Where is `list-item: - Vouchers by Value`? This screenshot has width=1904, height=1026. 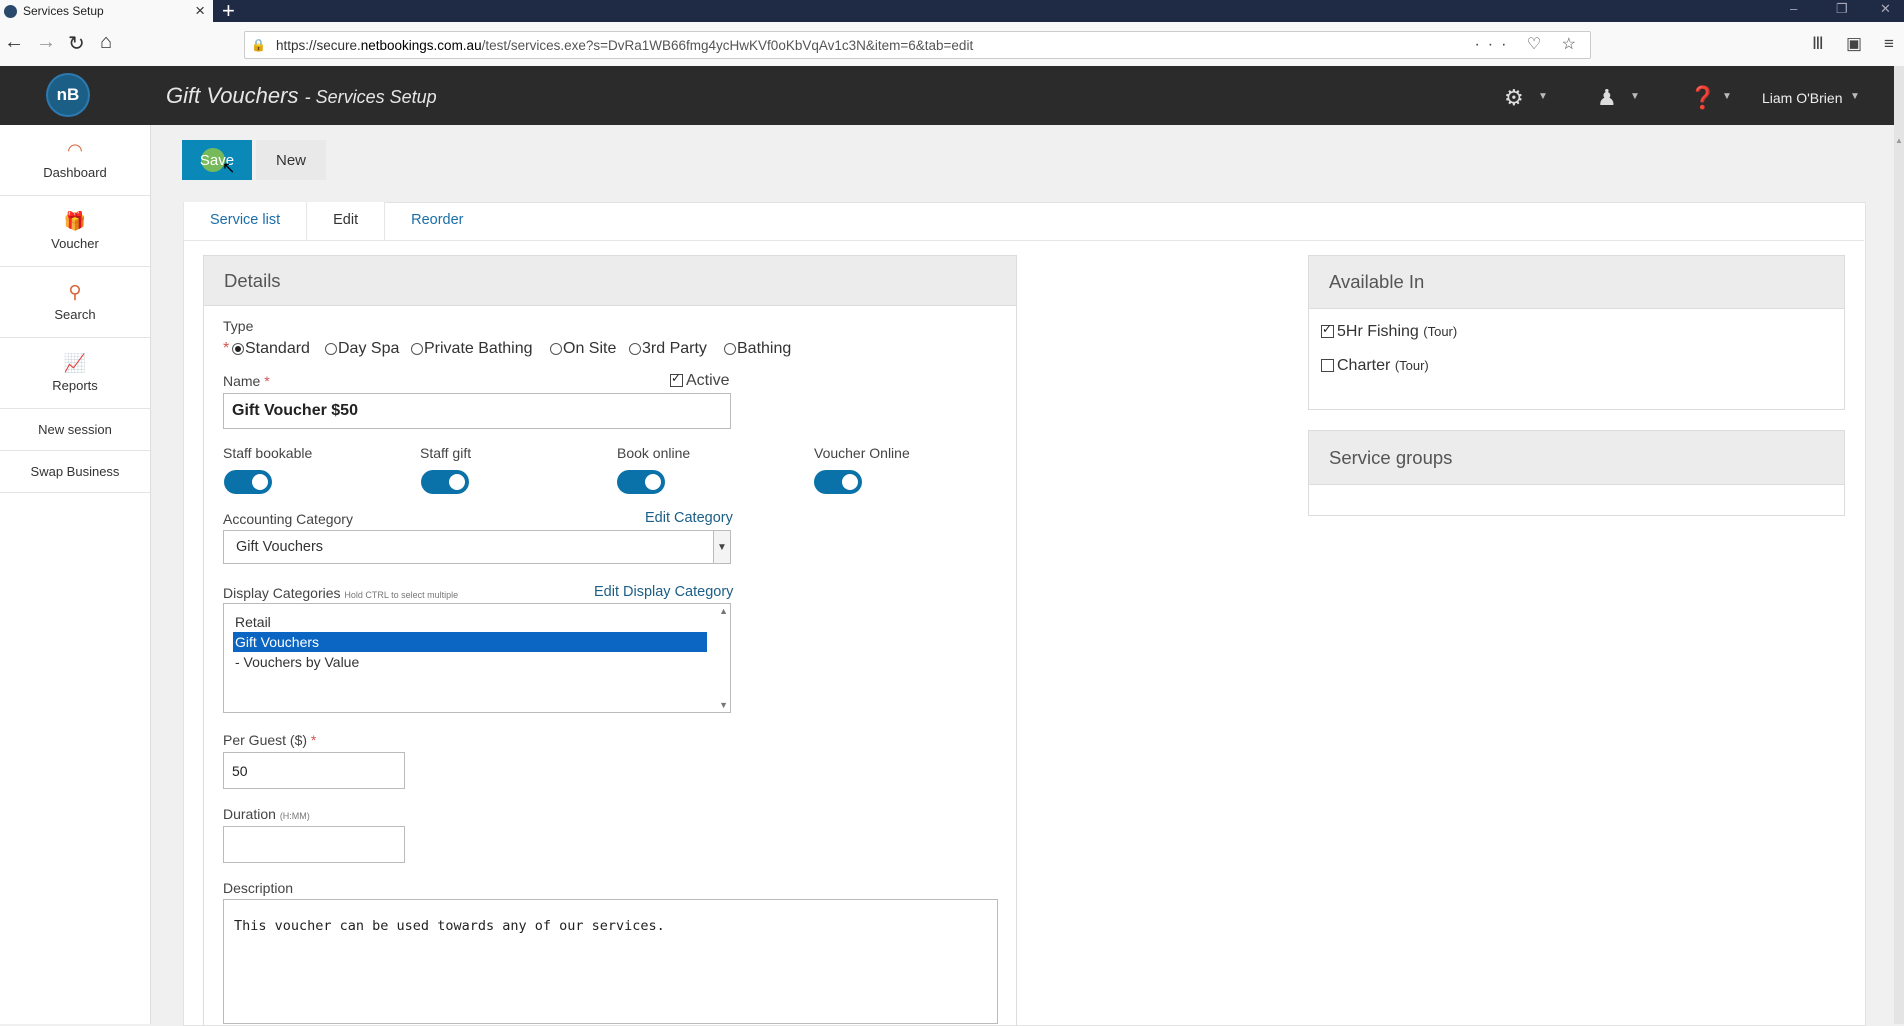 list-item: - Vouchers by Value is located at coordinates (470, 662).